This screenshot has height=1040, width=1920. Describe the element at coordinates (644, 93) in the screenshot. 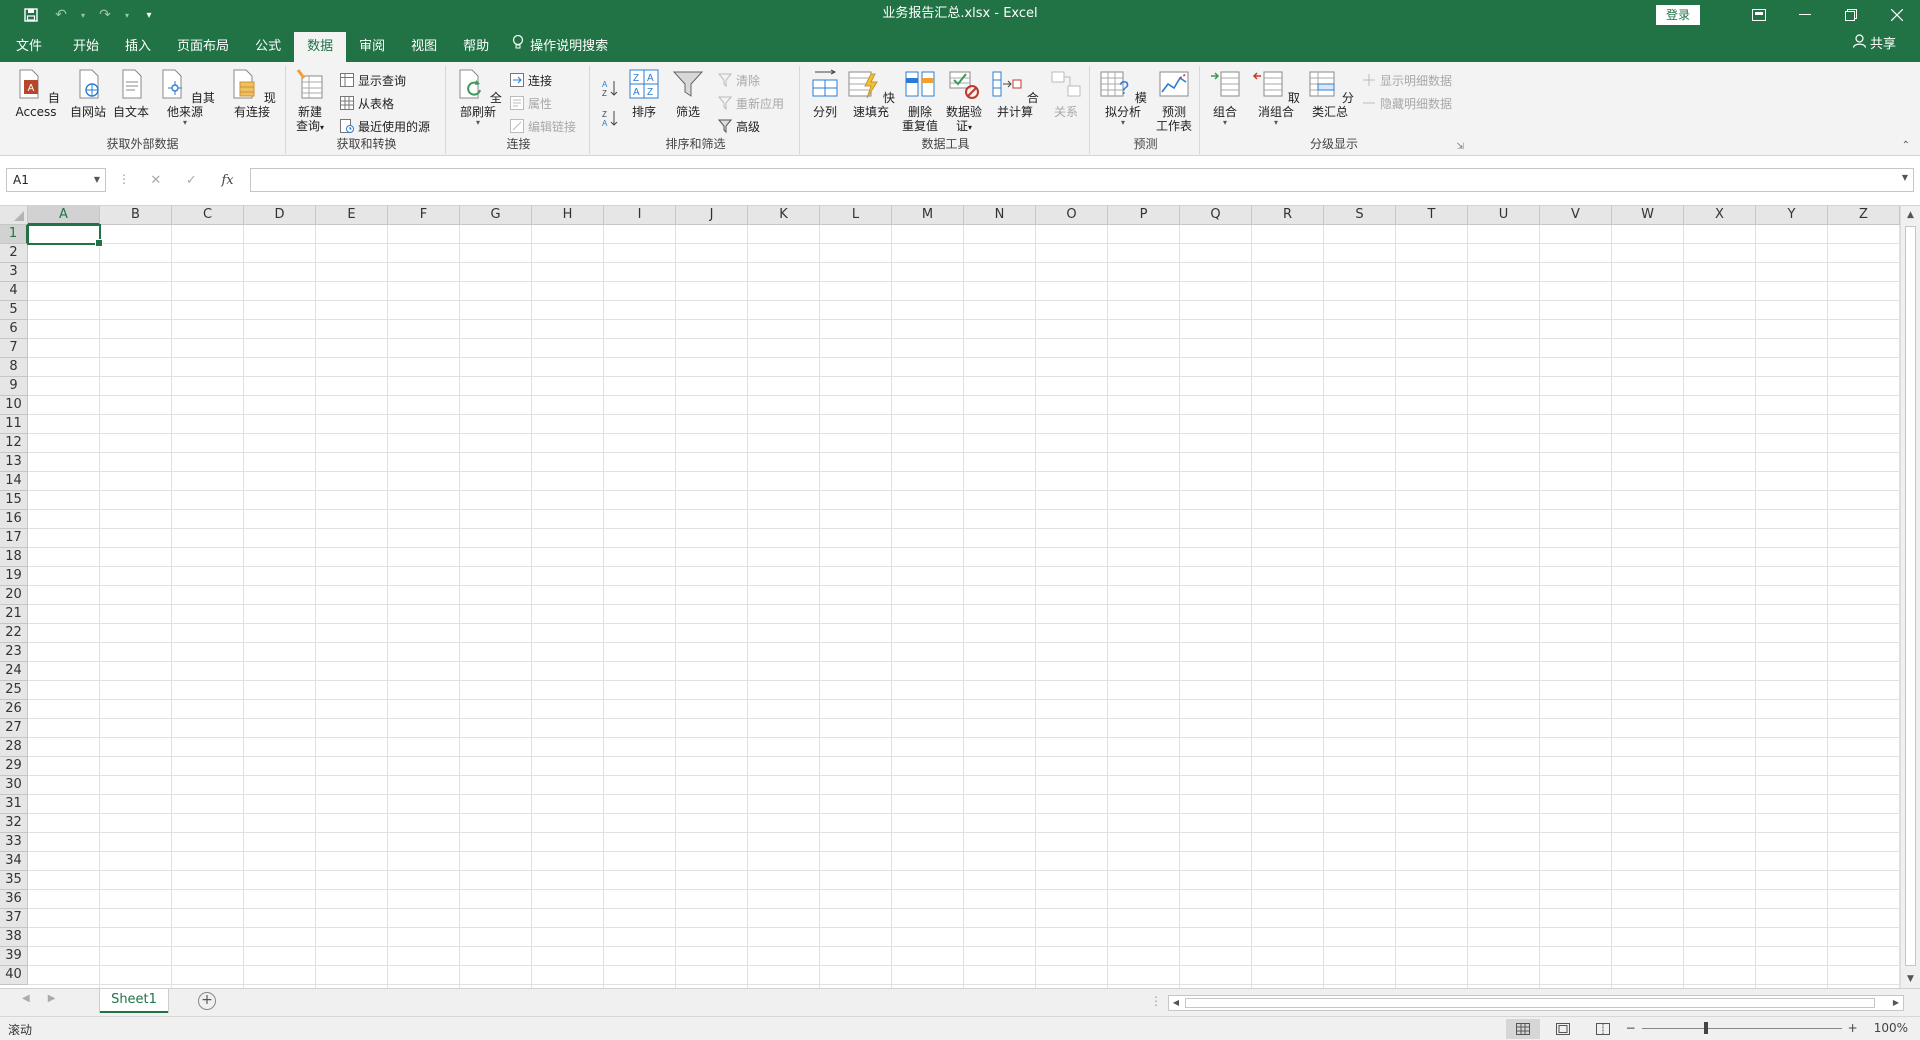

I see `sort-button: ZAAZ 排序` at that location.